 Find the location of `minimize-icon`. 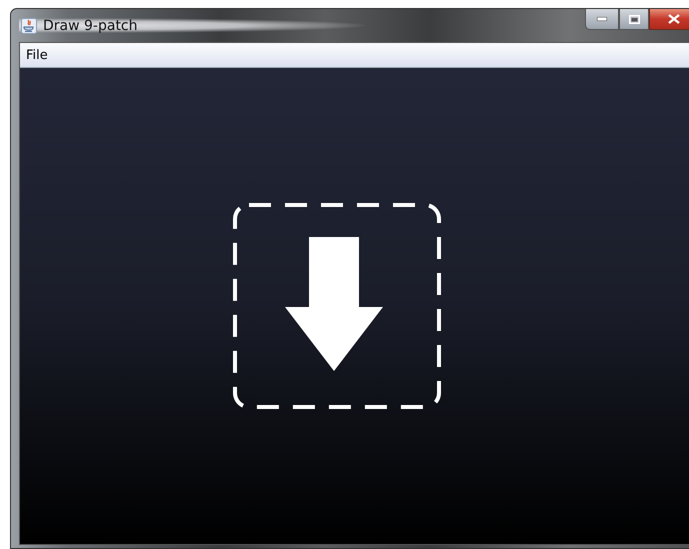

minimize-icon is located at coordinates (602, 19).